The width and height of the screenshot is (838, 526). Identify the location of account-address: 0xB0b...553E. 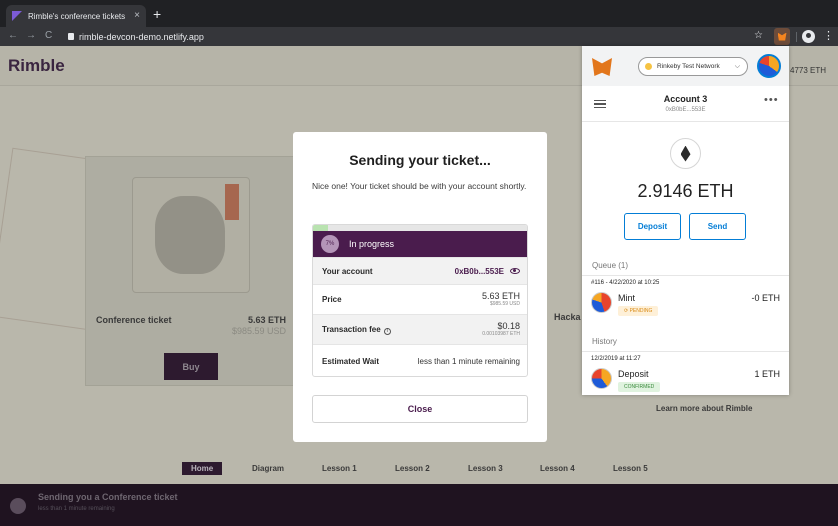
(487, 271).